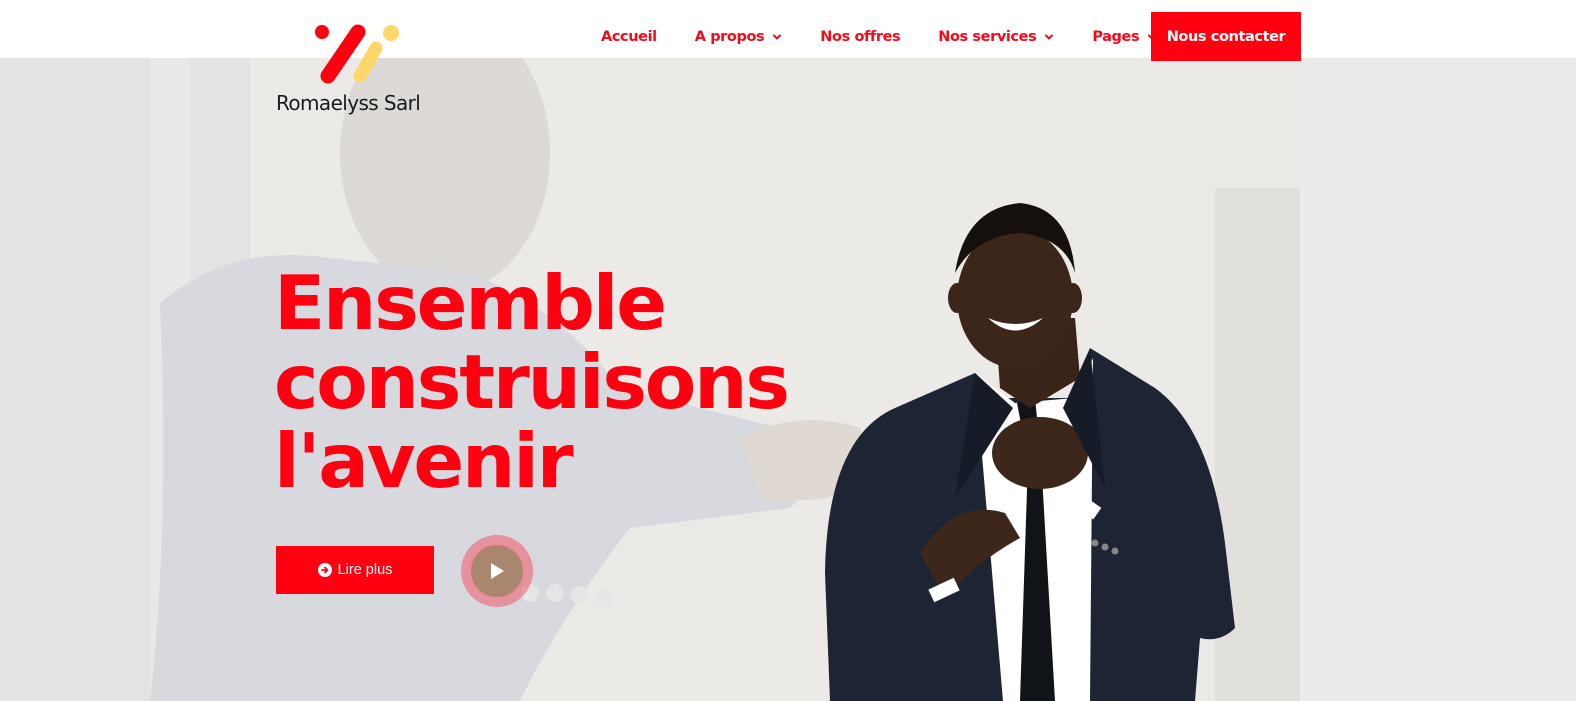 This screenshot has height=701, width=1576. Describe the element at coordinates (532, 382) in the screenshot. I see `hero-title-line: construisons` at that location.